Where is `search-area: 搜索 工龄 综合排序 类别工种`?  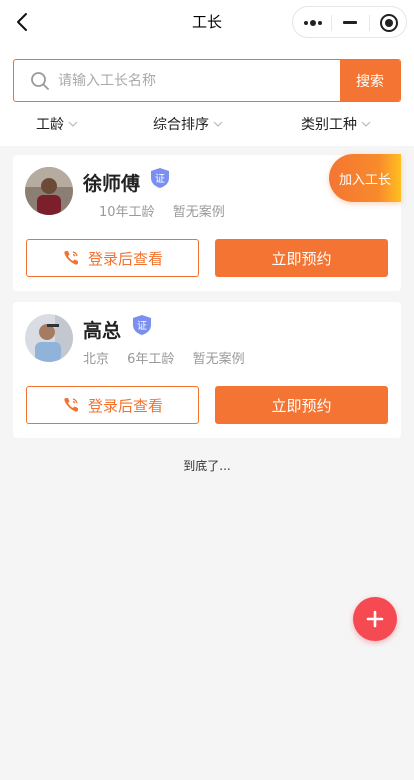
search-area: 搜索 工龄 综合排序 类别工种 is located at coordinates (207, 95).